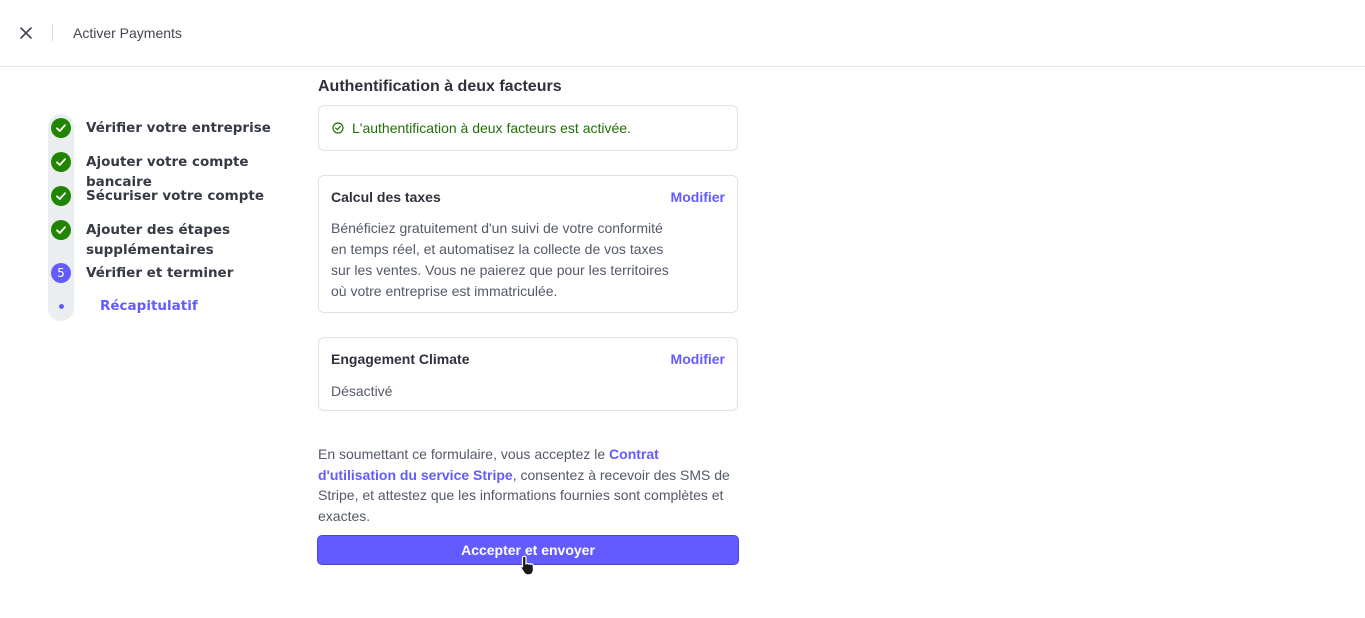 The width and height of the screenshot is (1365, 618). I want to click on pointer-cursor-icon, so click(527, 565).